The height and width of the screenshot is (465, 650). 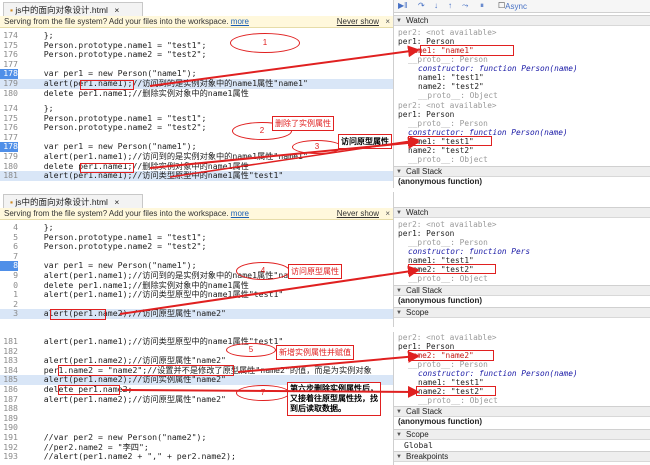 I want to click on step-bubble-4: 4, so click(x=263, y=271).